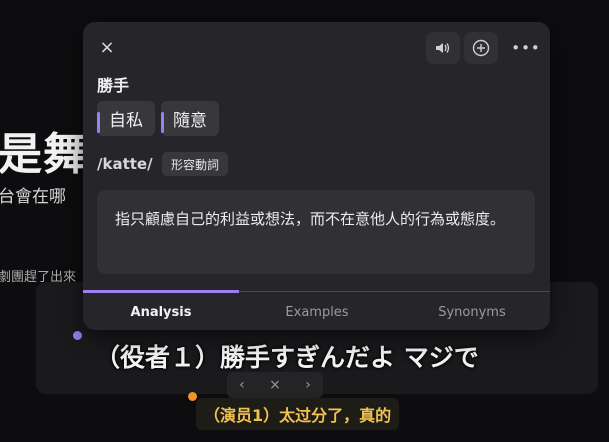  I want to click on translation-dot, so click(192, 396).